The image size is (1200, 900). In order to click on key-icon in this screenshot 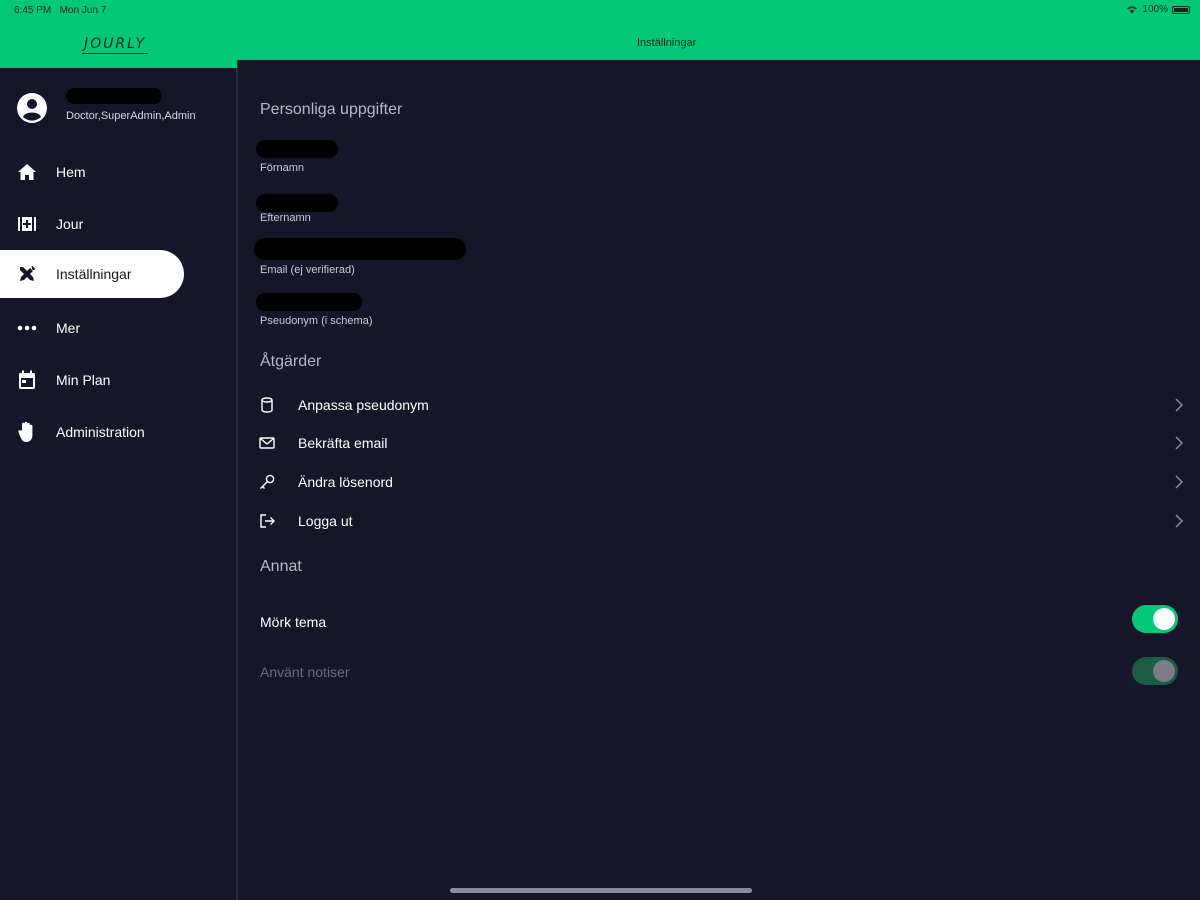, I will do `click(267, 481)`.